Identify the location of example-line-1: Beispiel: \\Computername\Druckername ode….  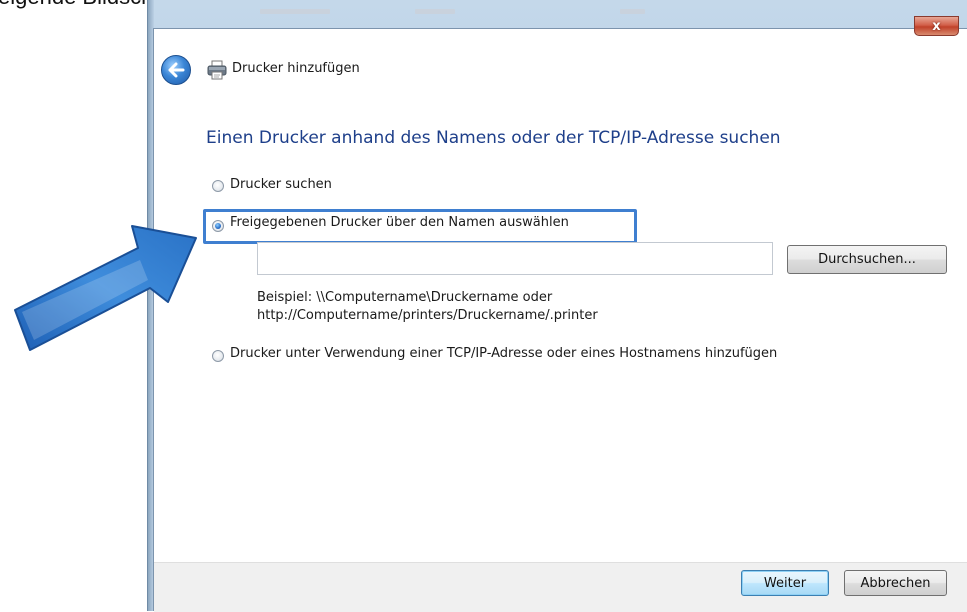
(405, 297).